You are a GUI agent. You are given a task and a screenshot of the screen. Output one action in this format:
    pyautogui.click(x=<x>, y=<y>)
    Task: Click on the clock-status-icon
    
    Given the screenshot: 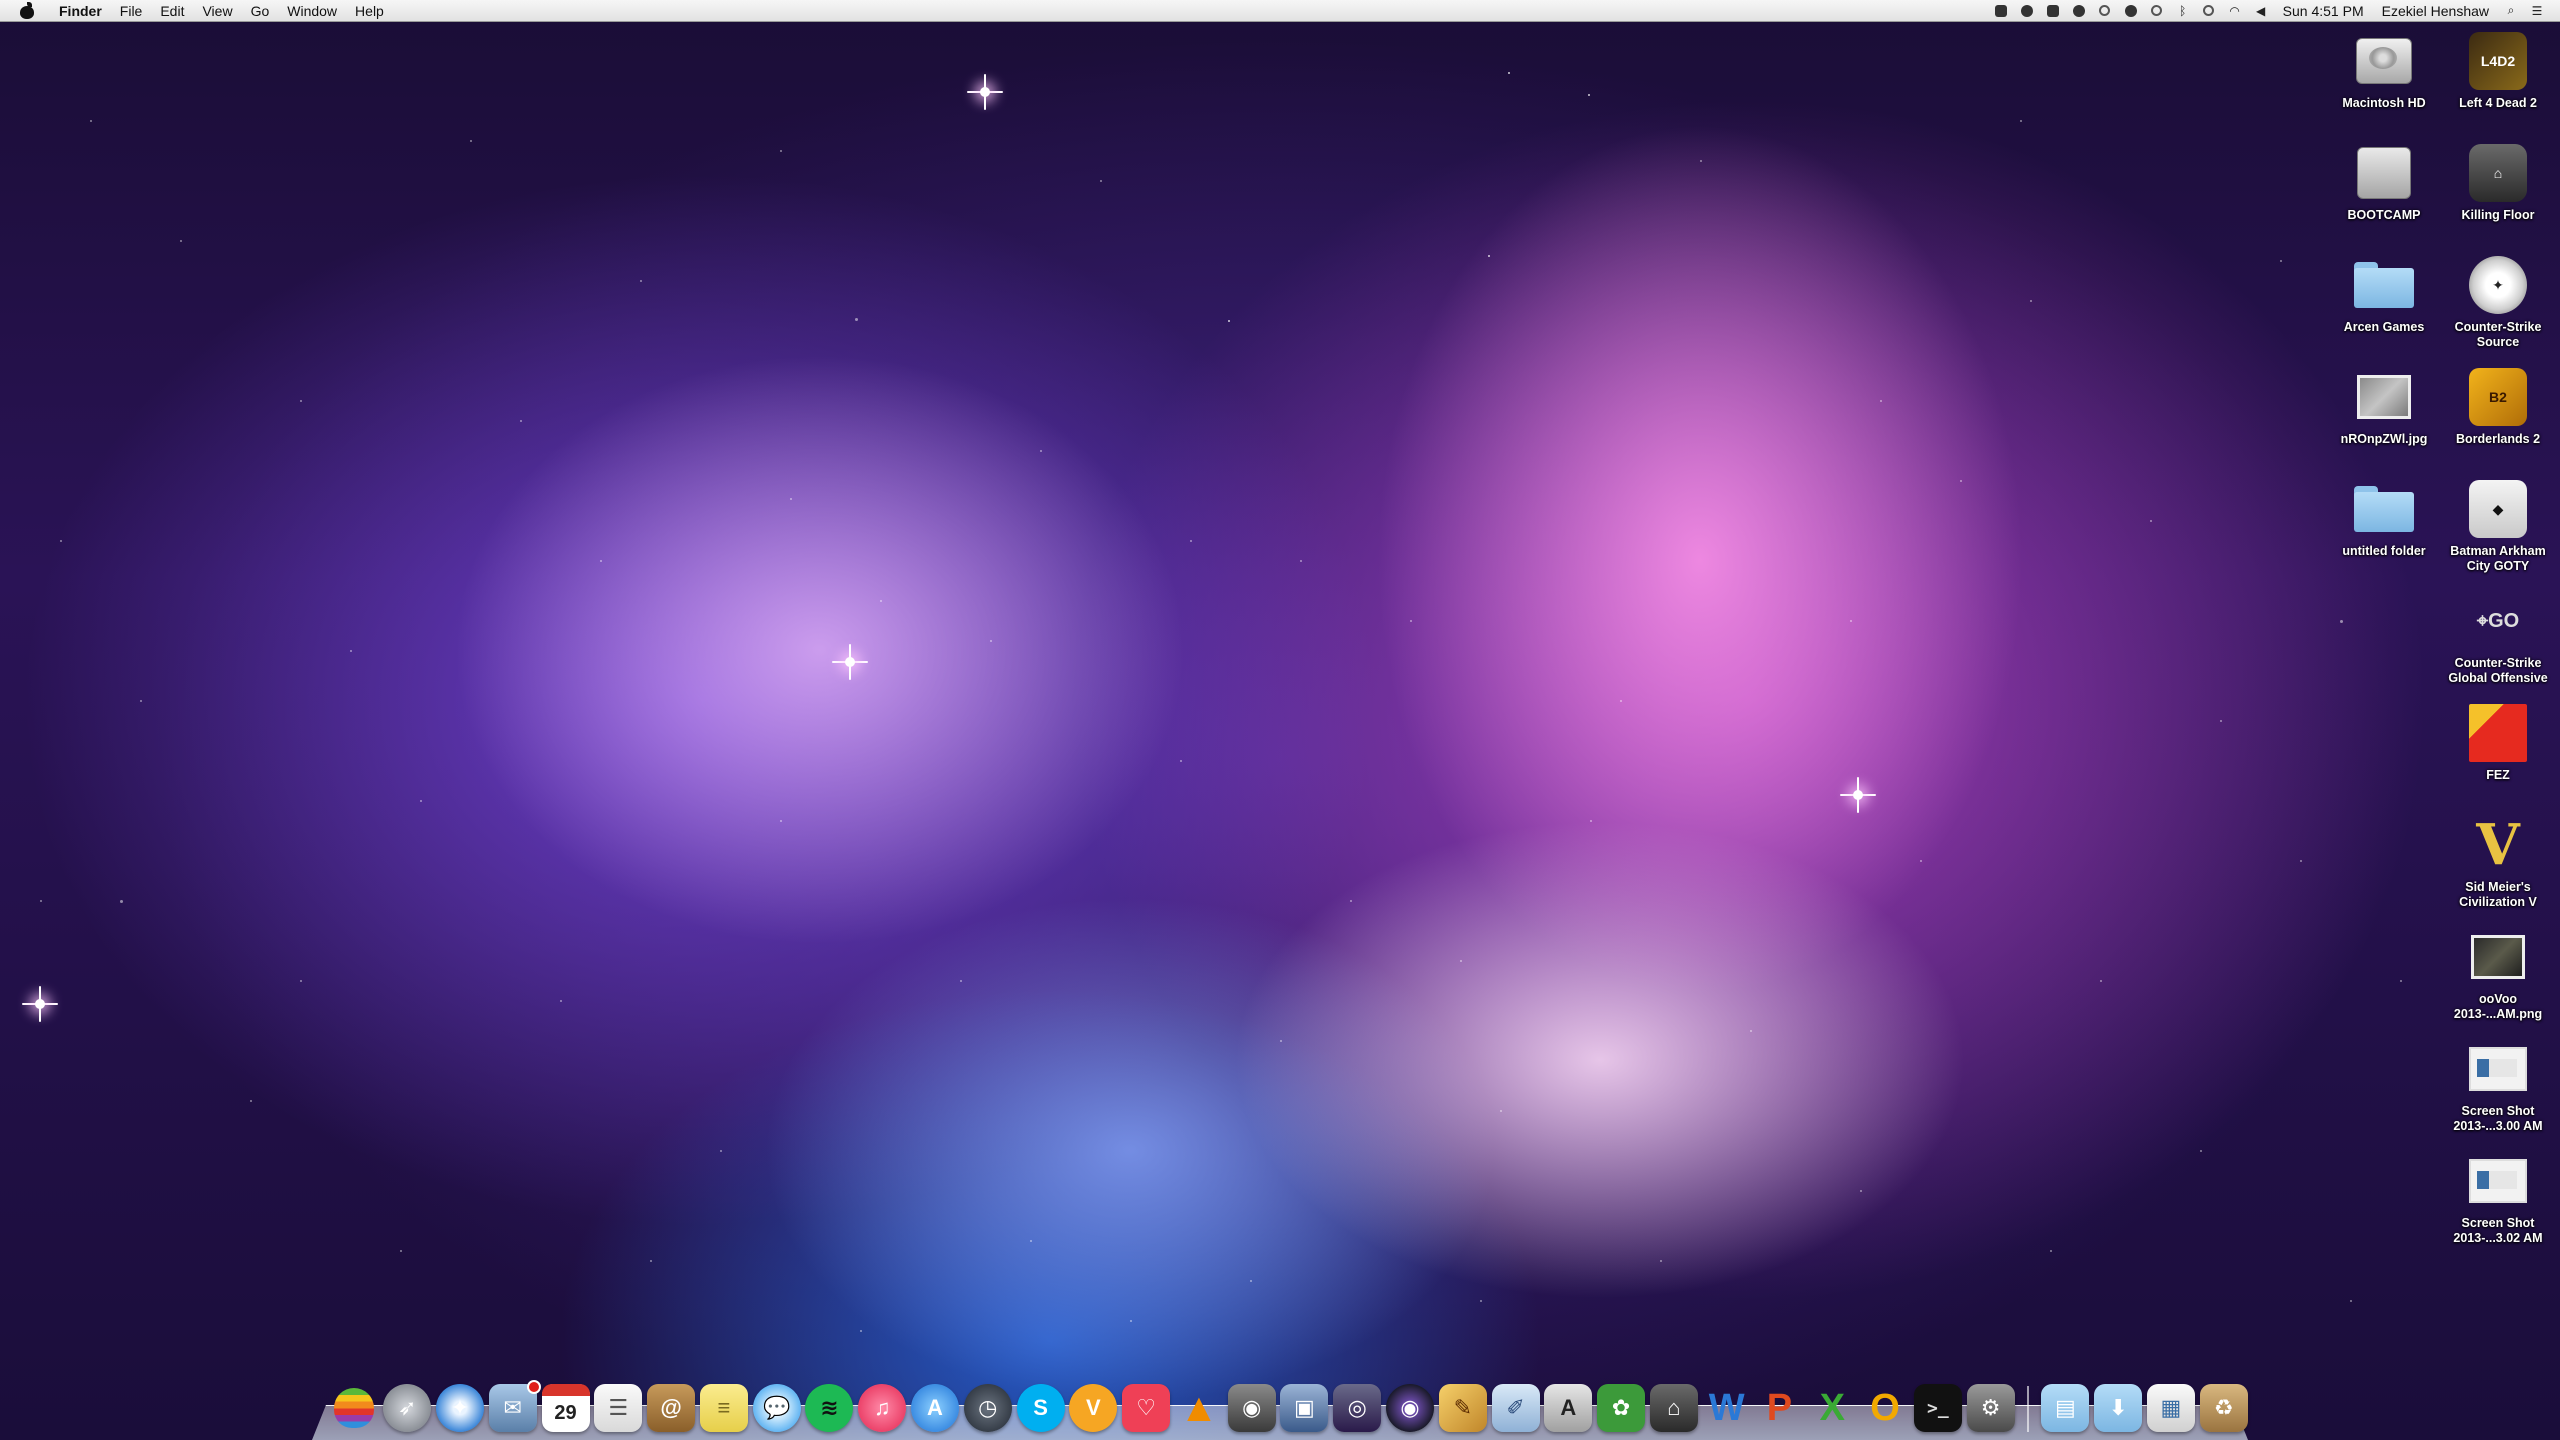 What is the action you would take?
    pyautogui.click(x=2157, y=11)
    